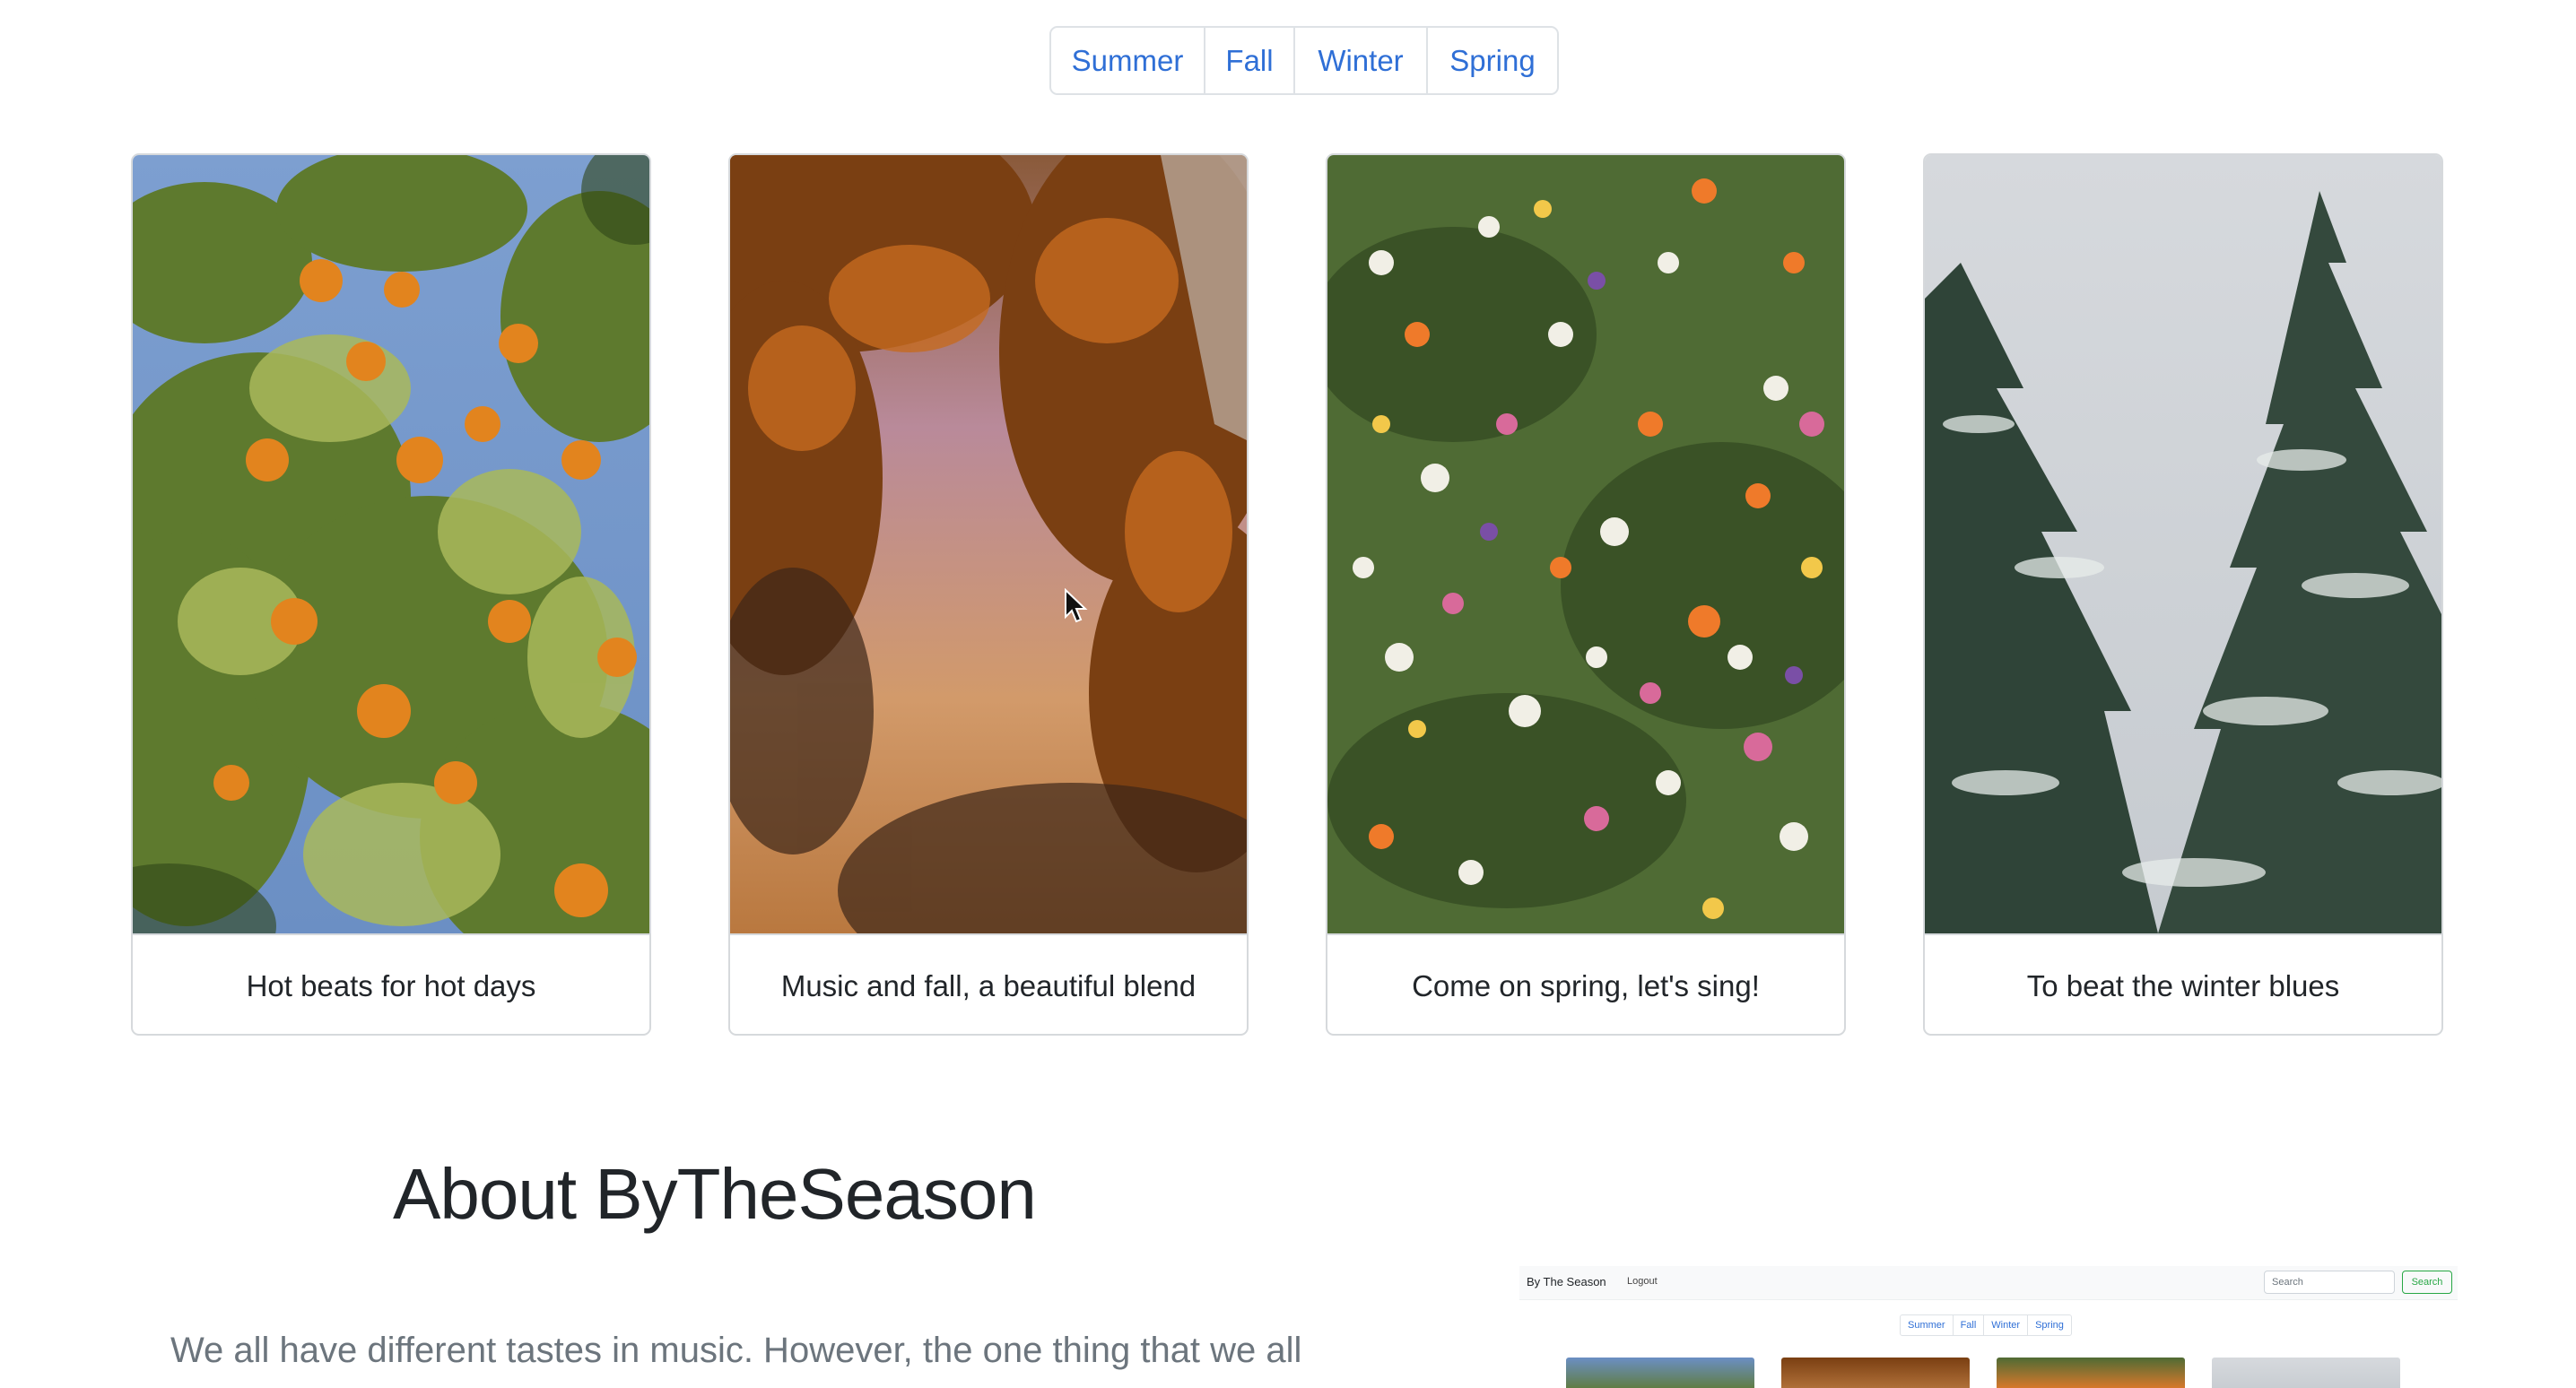  Describe the element at coordinates (1076, 608) in the screenshot. I see `mouse-cursor-icon` at that location.